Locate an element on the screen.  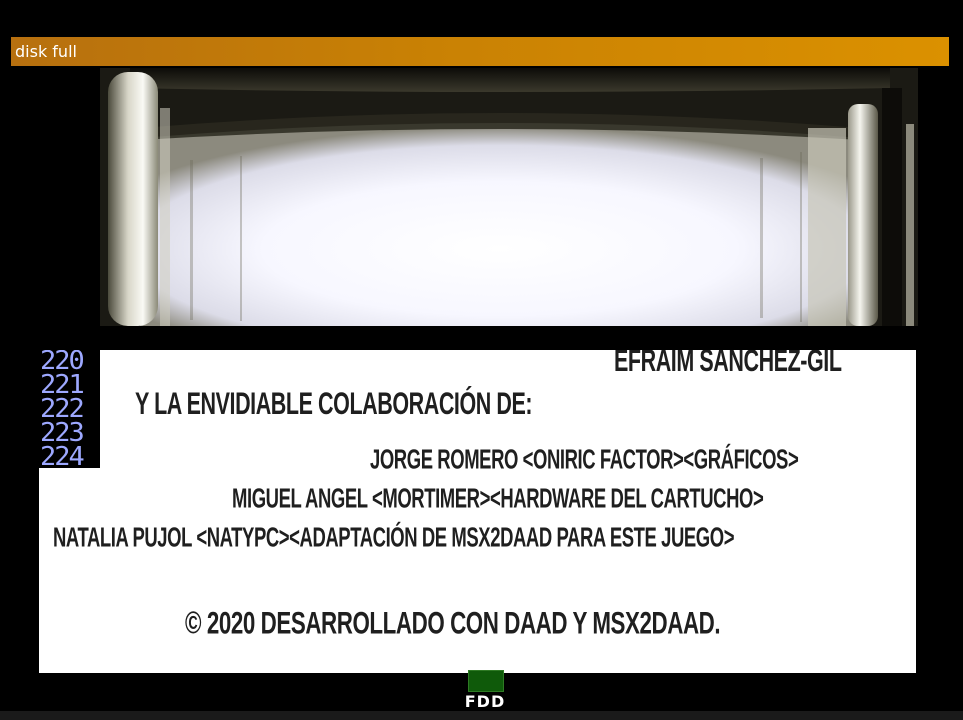
fdd-label: FDD is located at coordinates (485, 701).